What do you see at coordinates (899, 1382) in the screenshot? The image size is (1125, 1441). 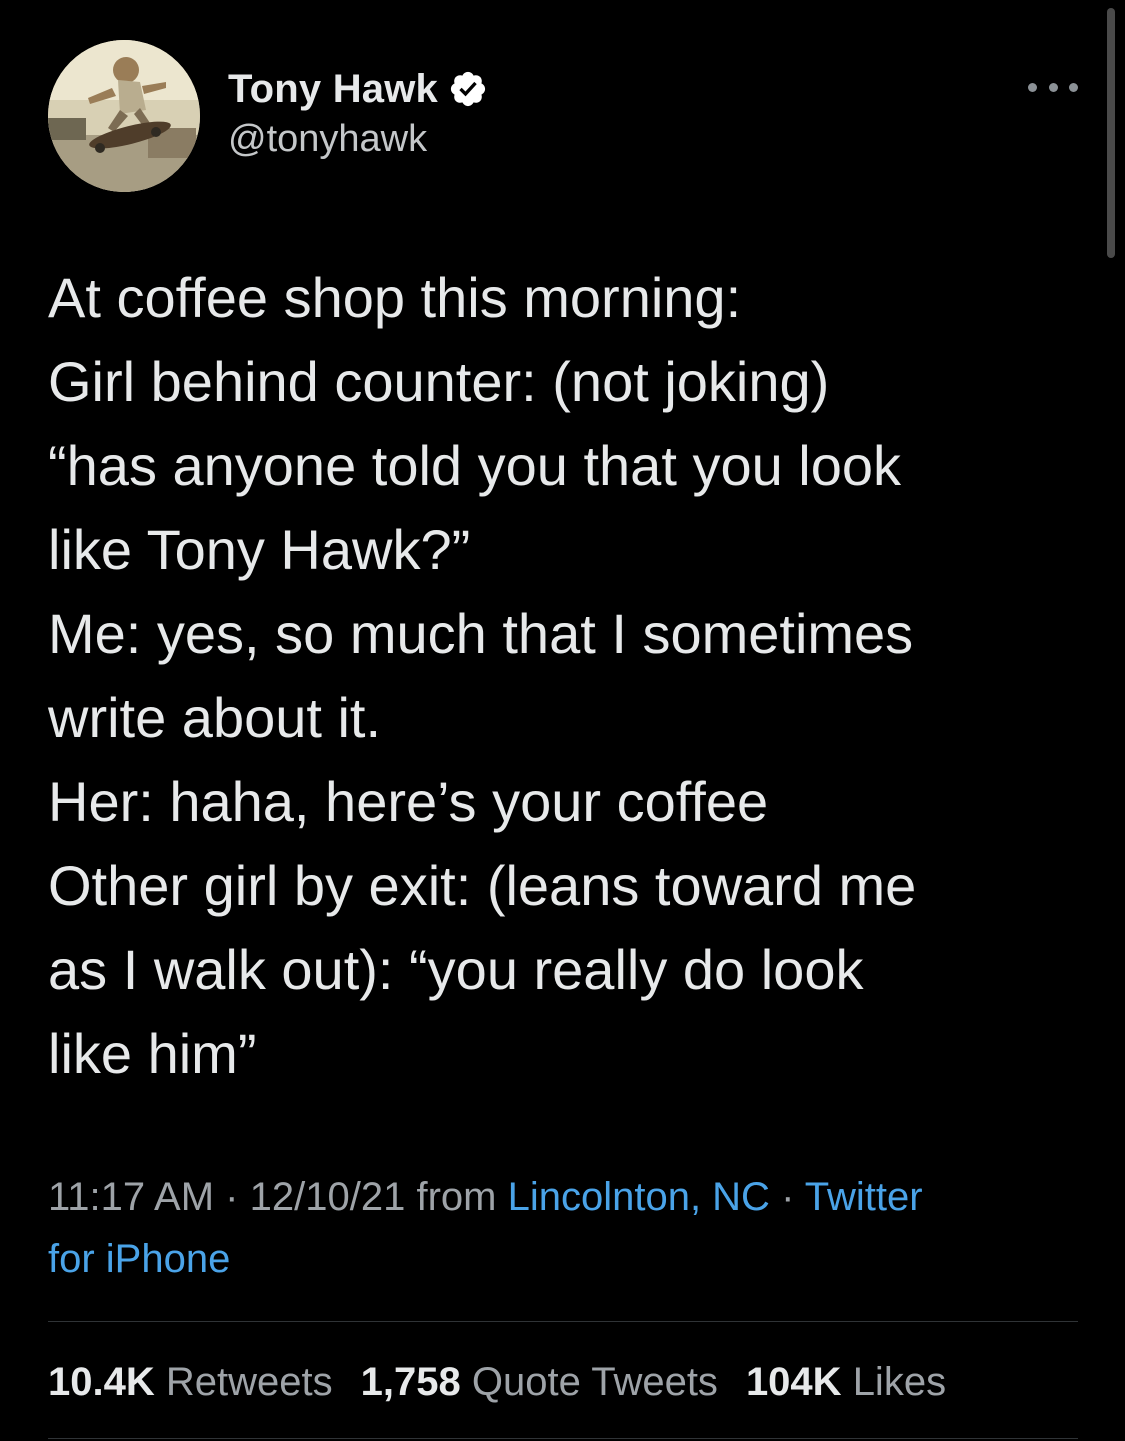 I see `likes-label: Likes` at bounding box center [899, 1382].